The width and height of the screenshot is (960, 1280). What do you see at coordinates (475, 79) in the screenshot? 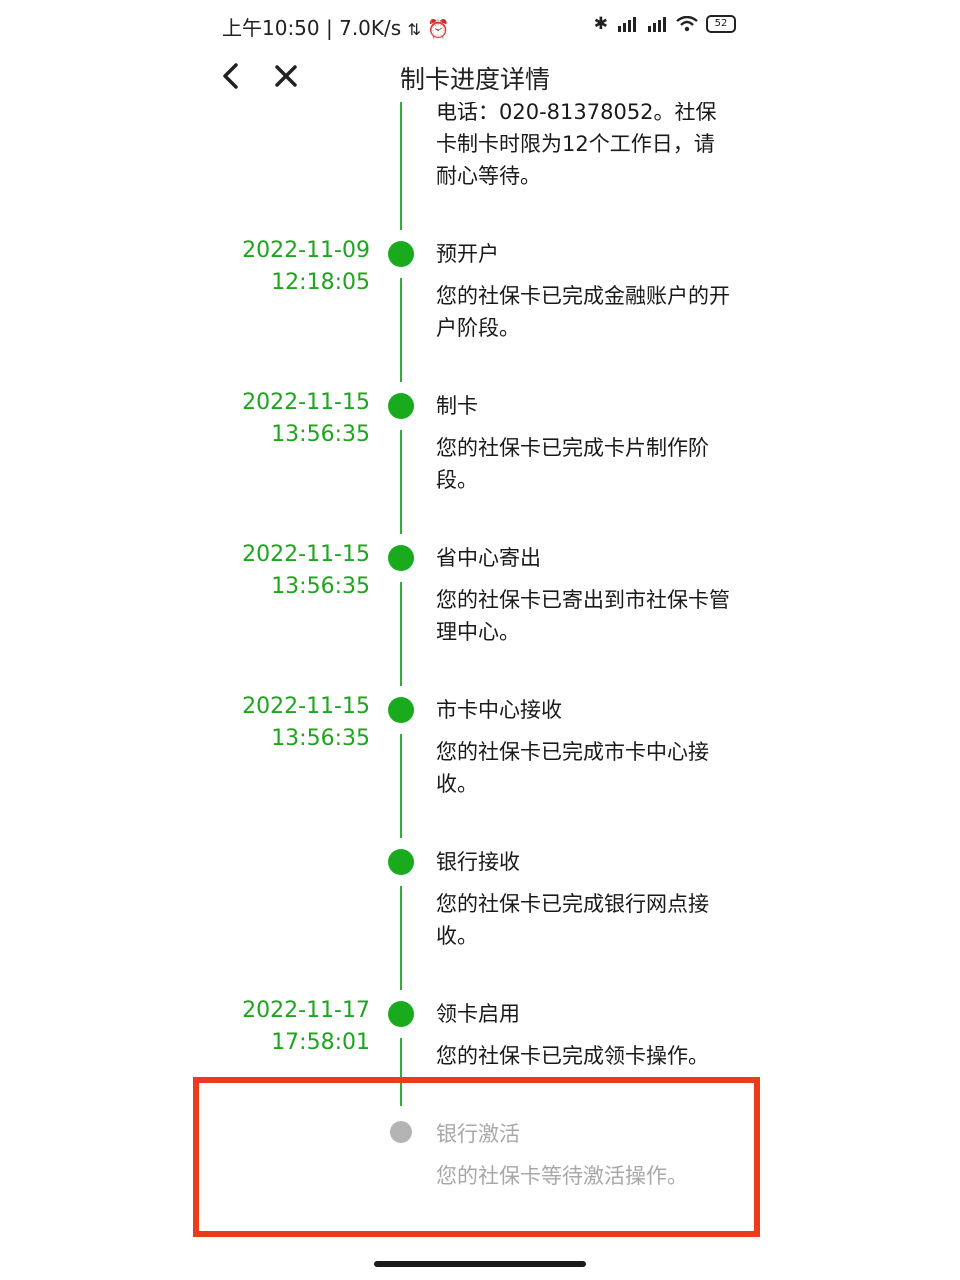
I see `page-title: 制卡进度详情` at bounding box center [475, 79].